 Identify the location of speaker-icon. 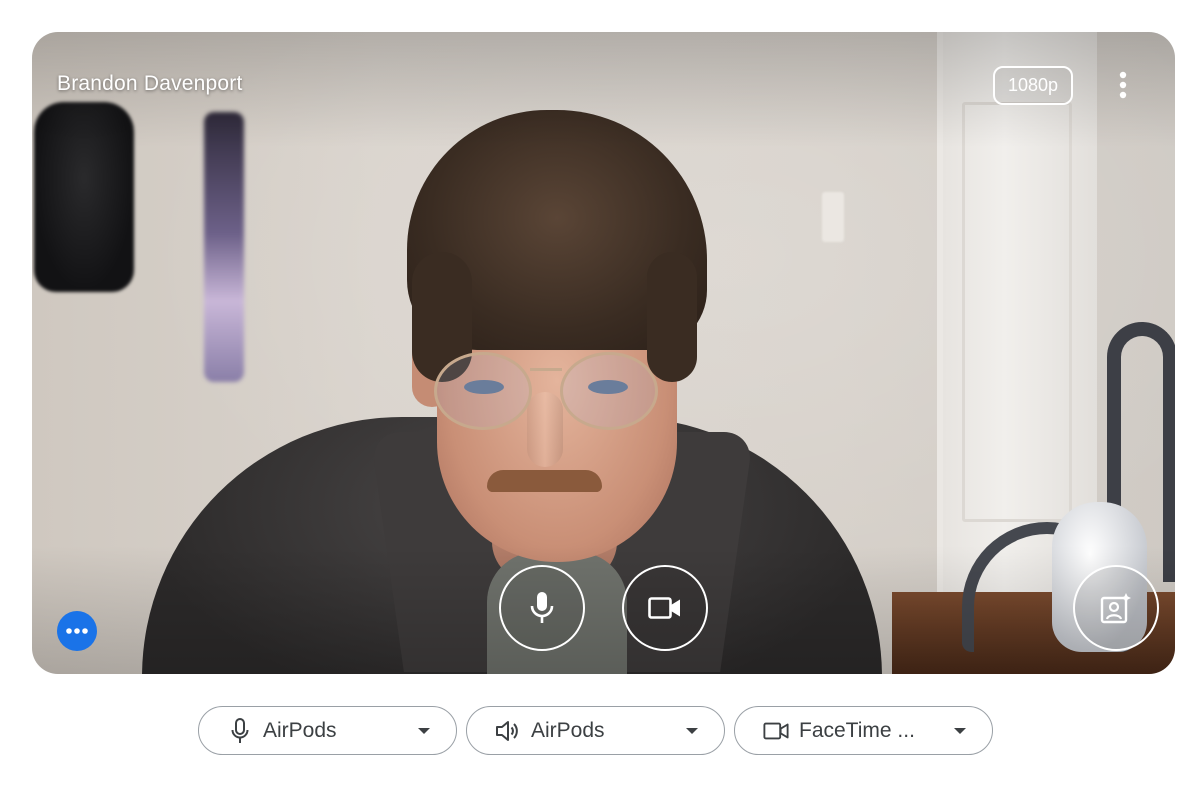
(508, 731).